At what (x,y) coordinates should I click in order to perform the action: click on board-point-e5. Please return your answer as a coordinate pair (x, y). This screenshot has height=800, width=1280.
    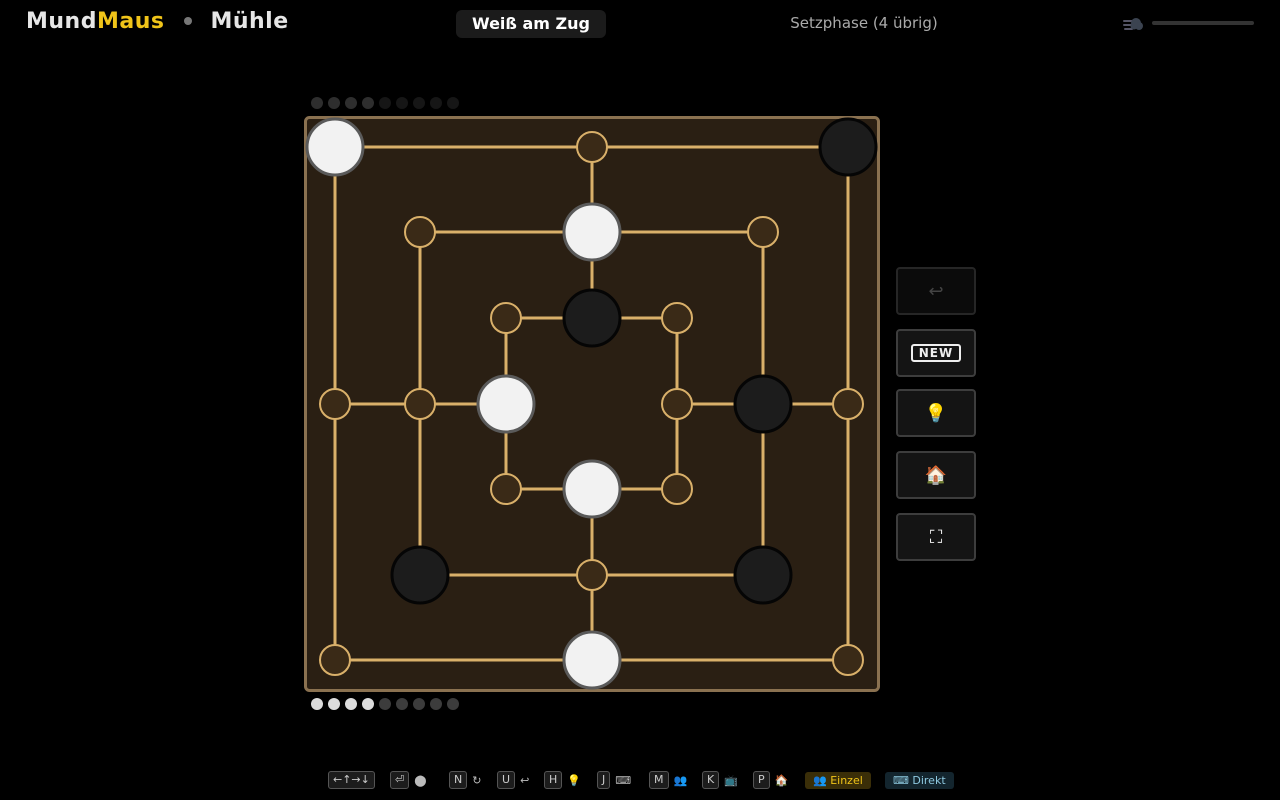
    Looking at the image, I should click on (677, 489).